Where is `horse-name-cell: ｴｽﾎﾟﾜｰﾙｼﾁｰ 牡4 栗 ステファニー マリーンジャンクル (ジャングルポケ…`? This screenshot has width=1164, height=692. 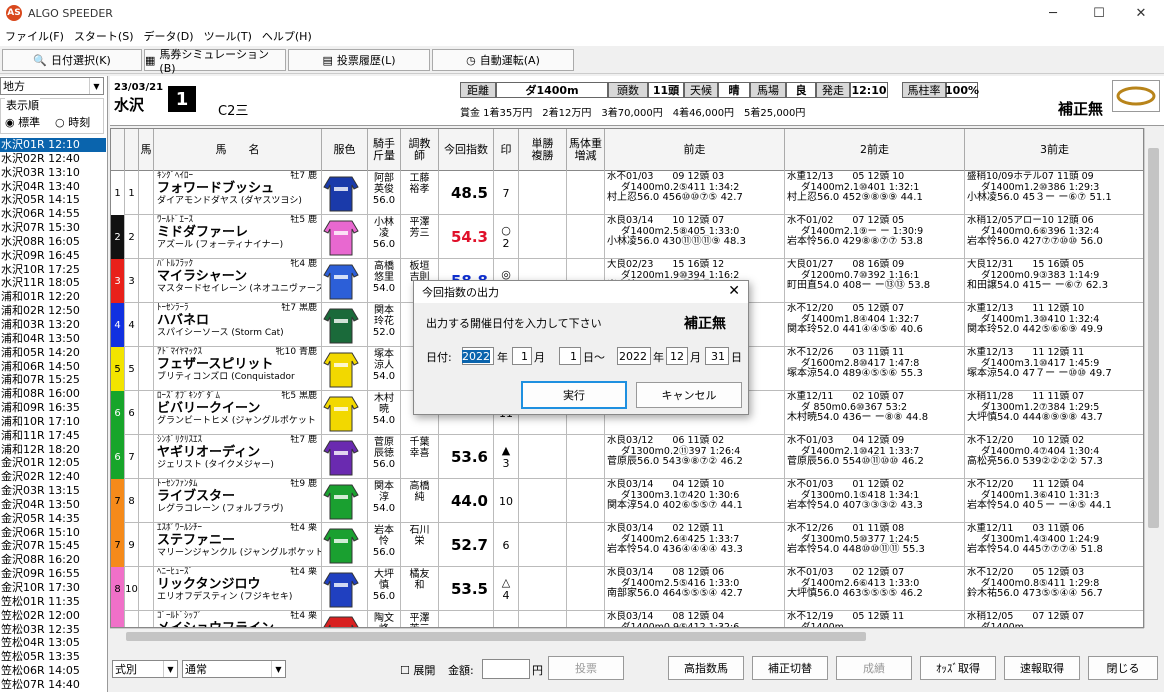
horse-name-cell: ｴｽﾎﾟﾜｰﾙｼﾁｰ 牡4 栗 ステファニー マリーンジャンクル (ジャングルポケ… is located at coordinates (238, 545).